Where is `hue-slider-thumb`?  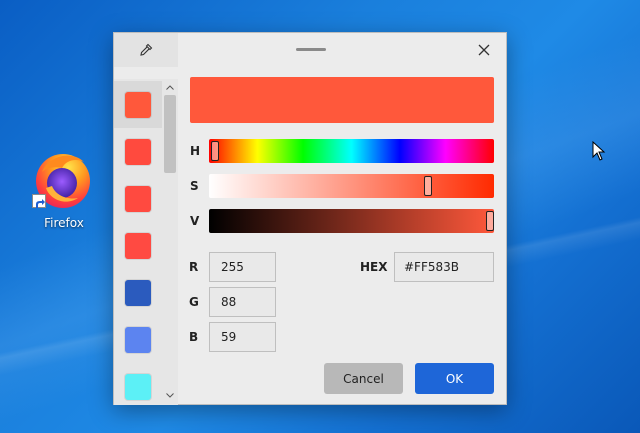
hue-slider-thumb is located at coordinates (214, 151).